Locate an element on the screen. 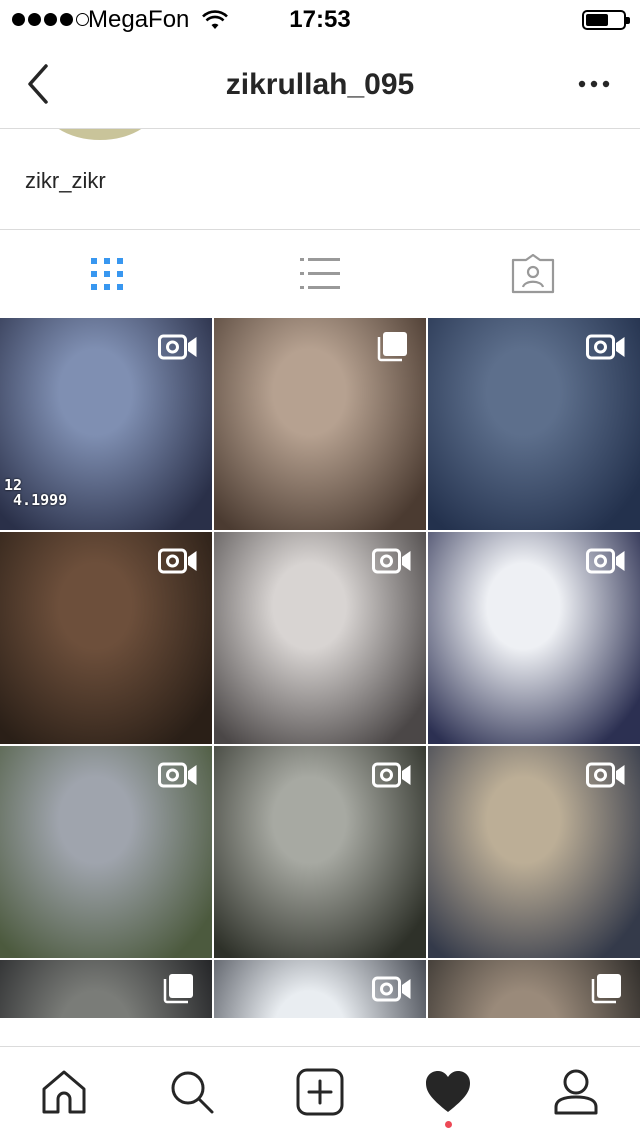  navigation-bar: zikrullah_095 is located at coordinates (320, 84).